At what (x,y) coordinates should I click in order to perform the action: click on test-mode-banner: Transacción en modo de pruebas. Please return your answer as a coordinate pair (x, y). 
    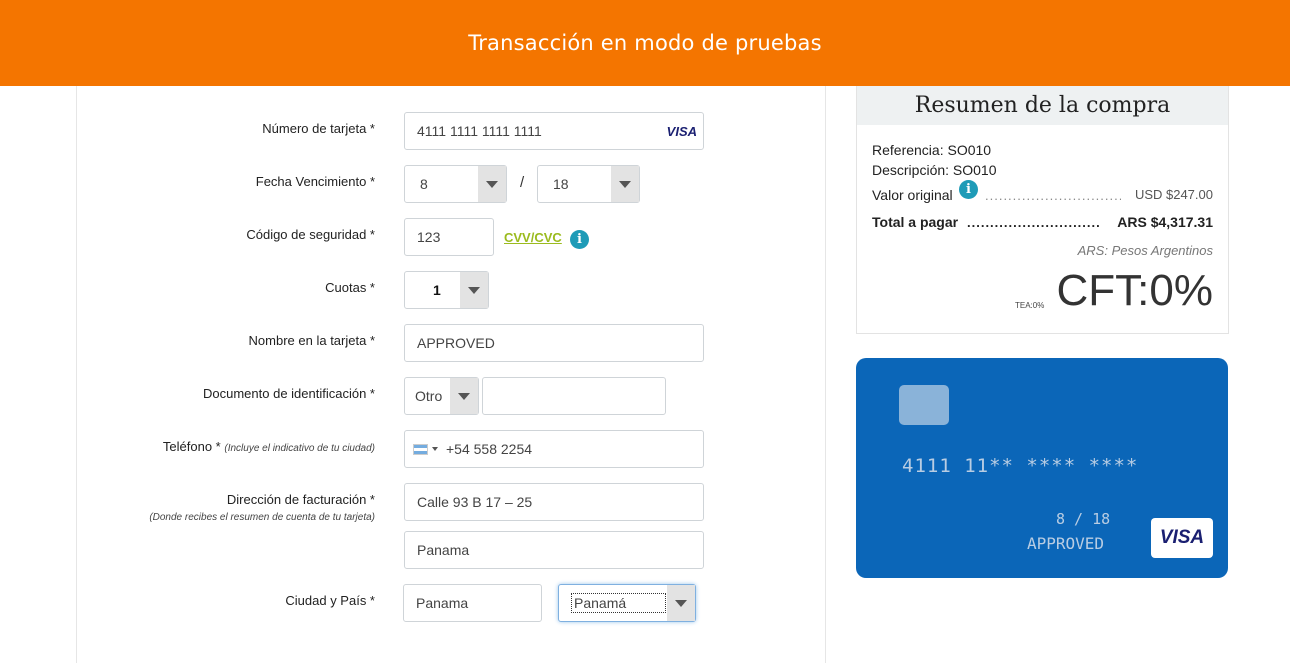
    Looking at the image, I should click on (645, 43).